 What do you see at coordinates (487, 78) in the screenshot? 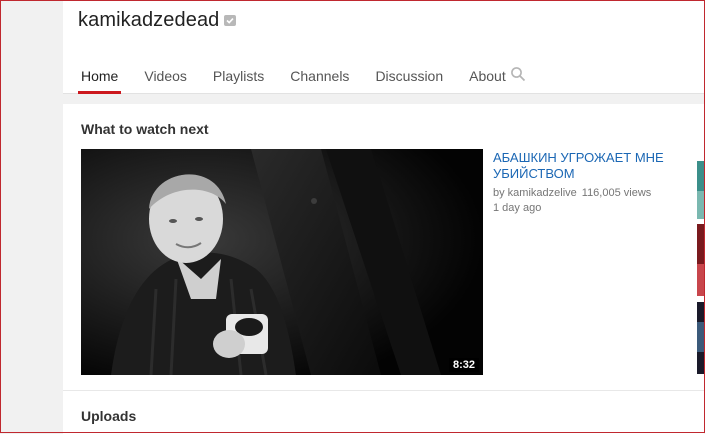
I see `tab-about: About` at bounding box center [487, 78].